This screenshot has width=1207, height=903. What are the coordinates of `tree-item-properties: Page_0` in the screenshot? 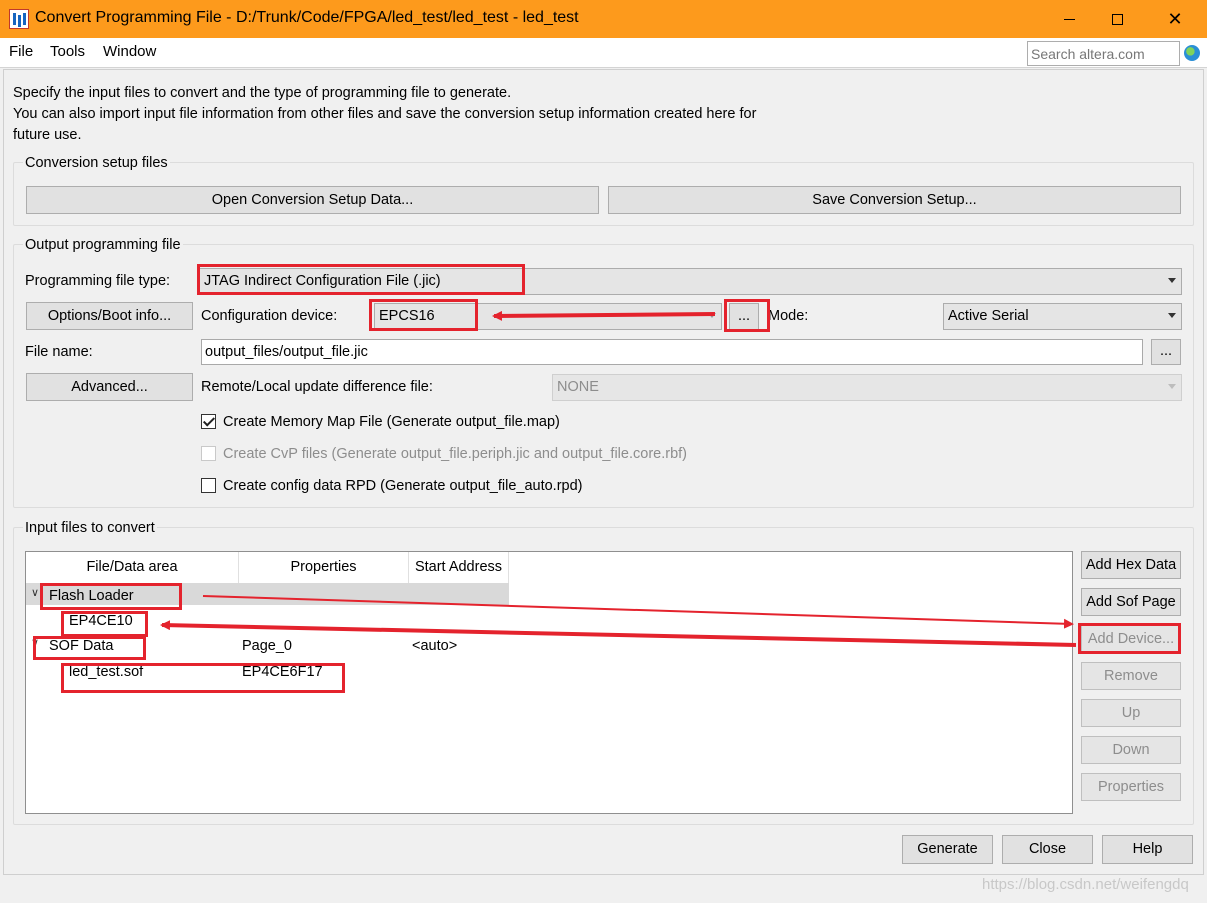 It's located at (267, 646).